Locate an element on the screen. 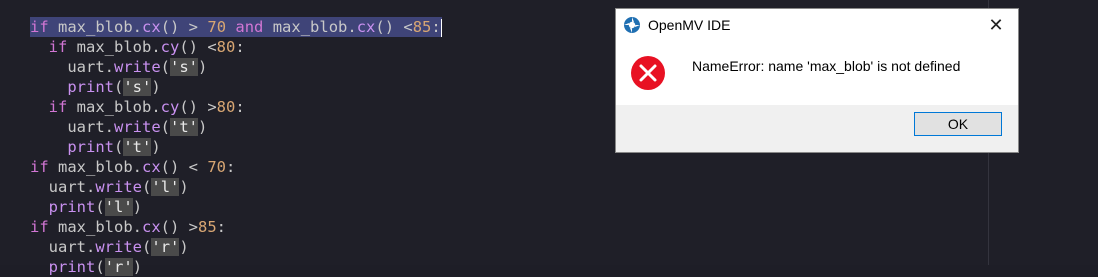  ok-button: OK is located at coordinates (958, 124).